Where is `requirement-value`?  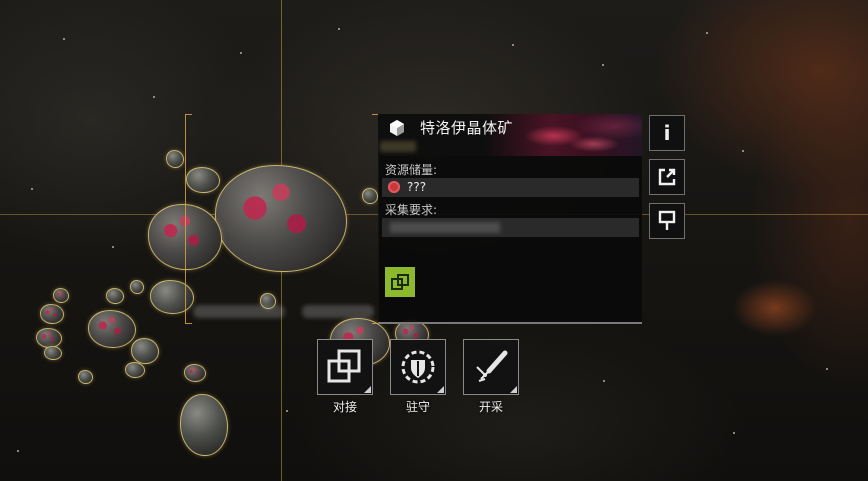
requirement-value is located at coordinates (445, 227).